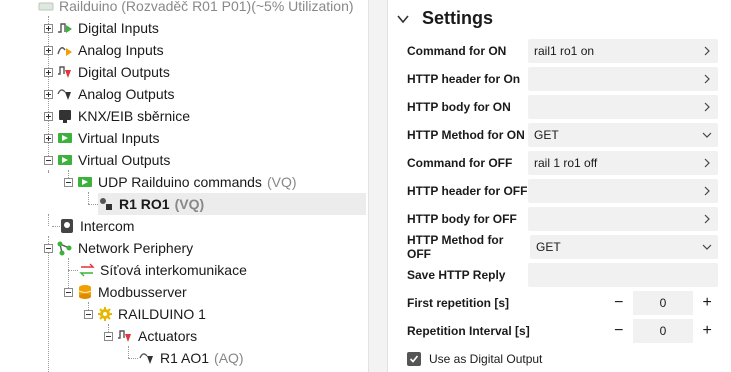  What do you see at coordinates (486, 359) in the screenshot?
I see `checkbox-label: Use as Digital Output` at bounding box center [486, 359].